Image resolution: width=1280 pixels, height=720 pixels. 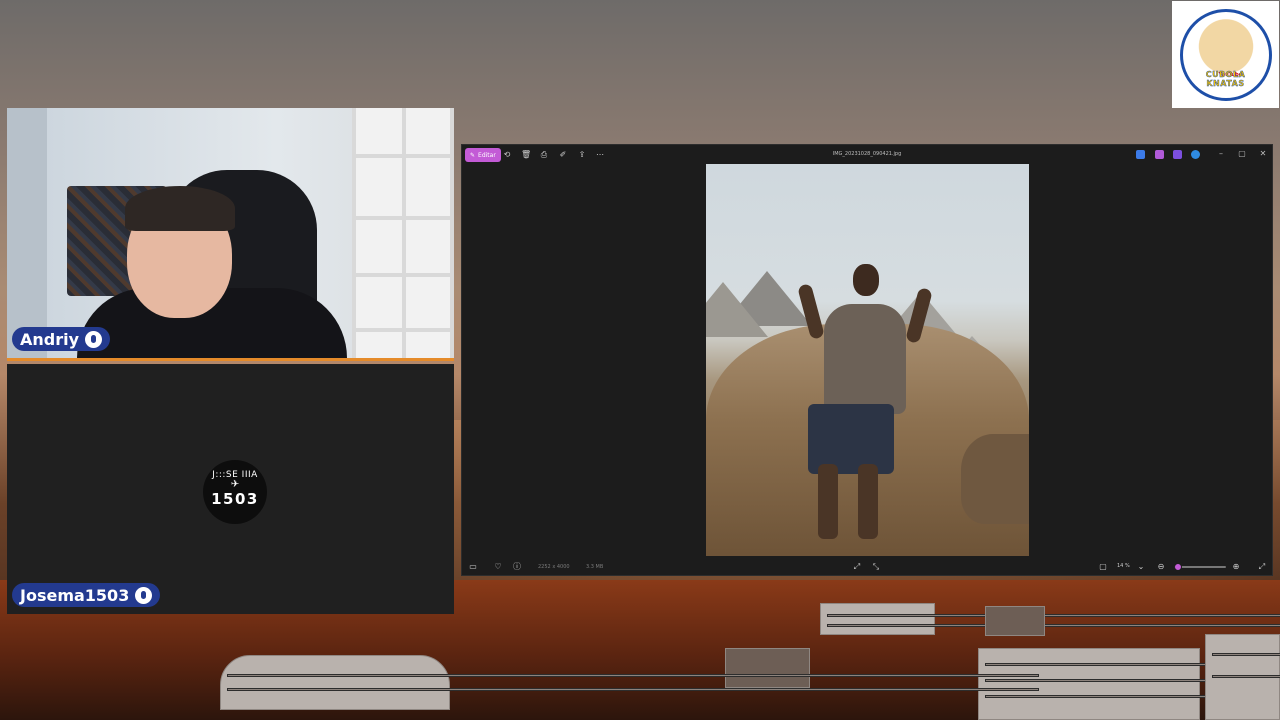 What do you see at coordinates (498, 567) in the screenshot?
I see `favorite-icon: ♡` at bounding box center [498, 567].